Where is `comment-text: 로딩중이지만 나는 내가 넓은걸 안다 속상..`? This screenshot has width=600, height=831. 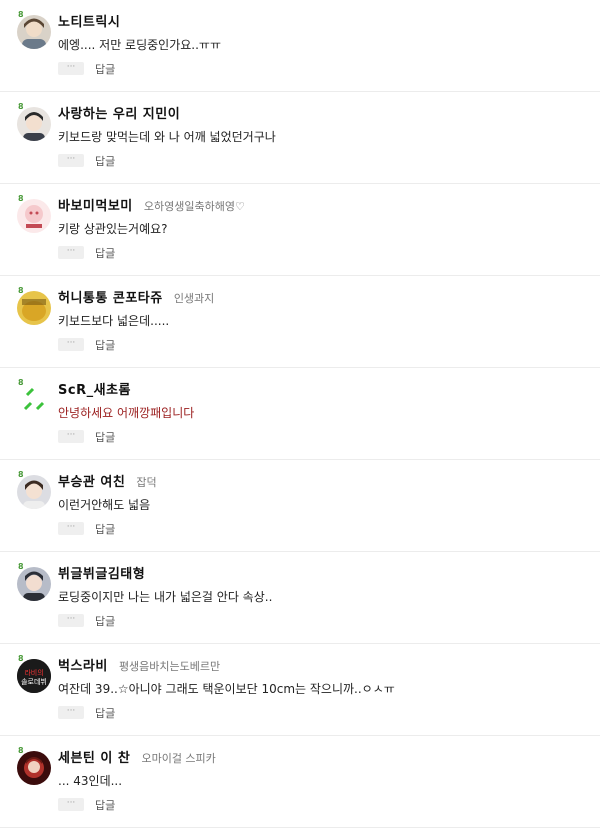 comment-text: 로딩중이지만 나는 내가 넓은걸 안다 속상.. is located at coordinates (165, 597).